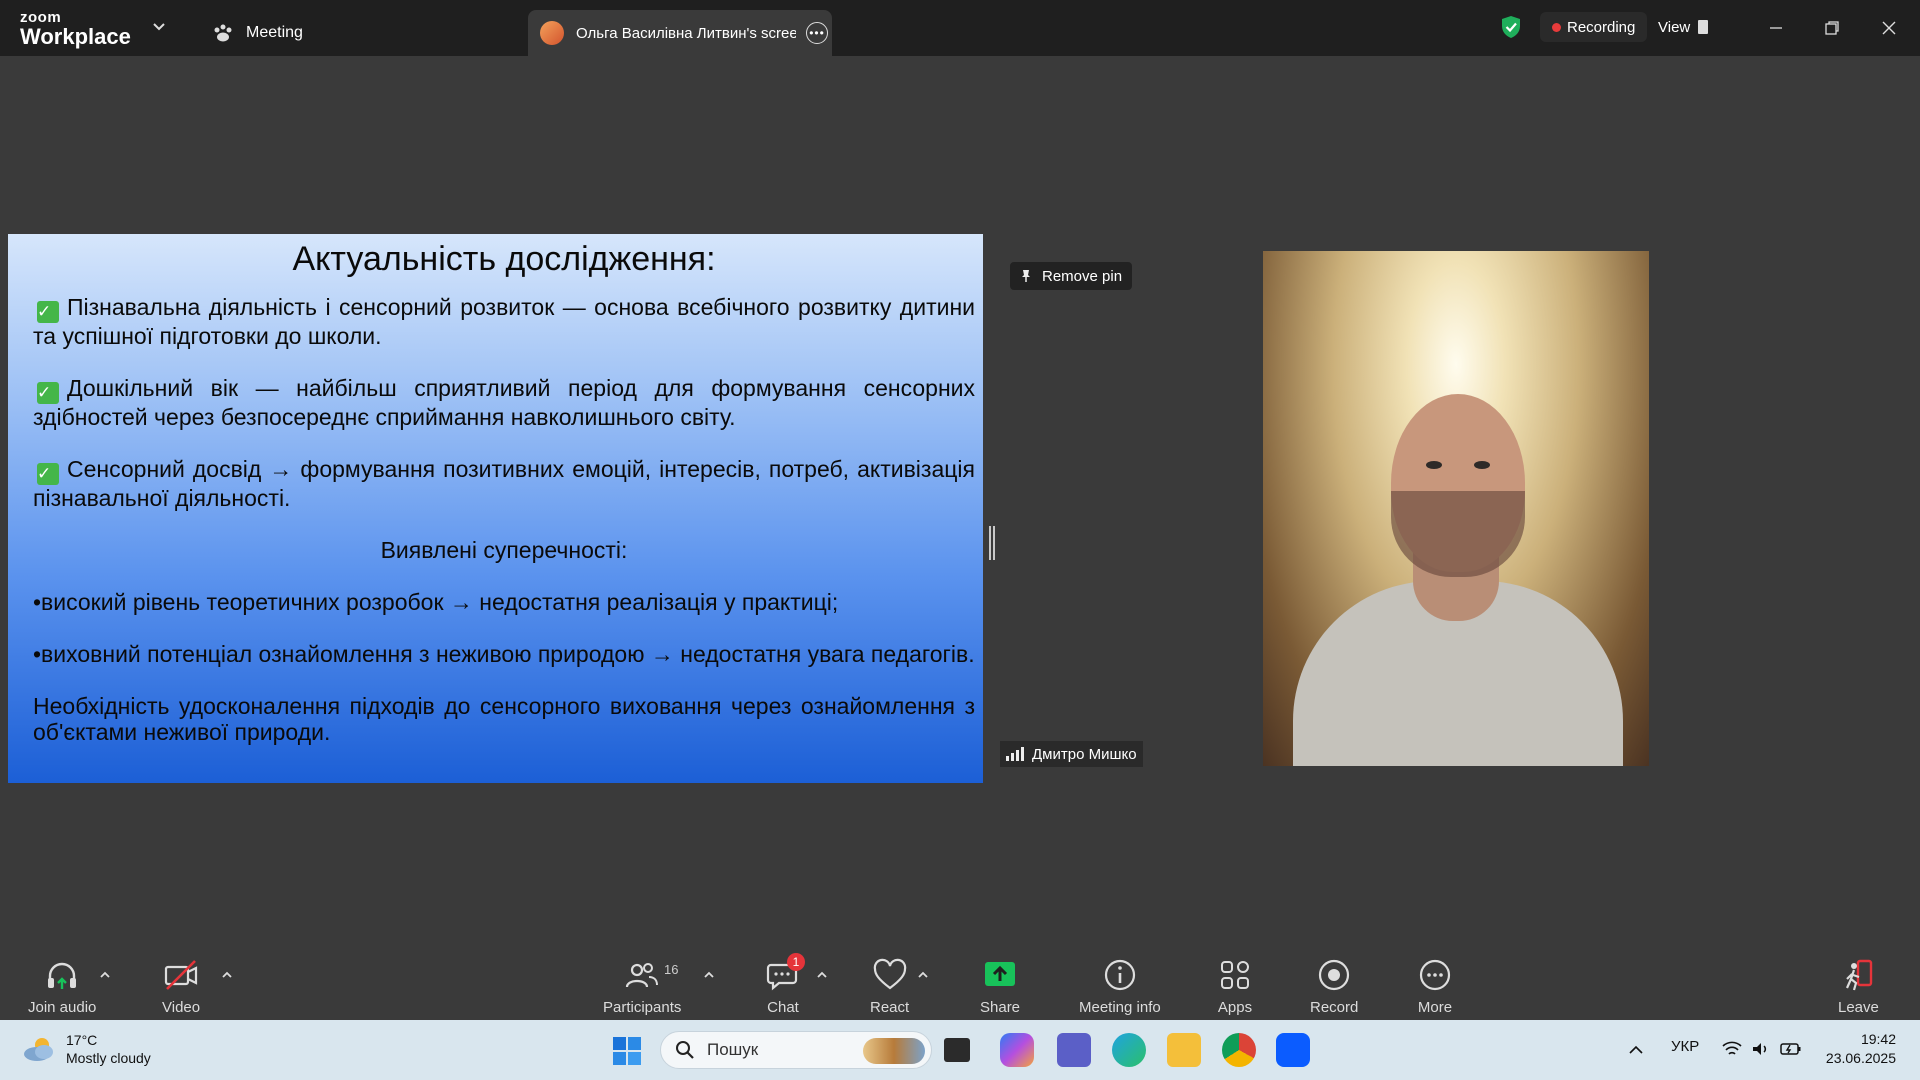 Image resolution: width=1920 pixels, height=1080 pixels. Describe the element at coordinates (785, 984) in the screenshot. I see `chat-button: 1 Chat` at that location.